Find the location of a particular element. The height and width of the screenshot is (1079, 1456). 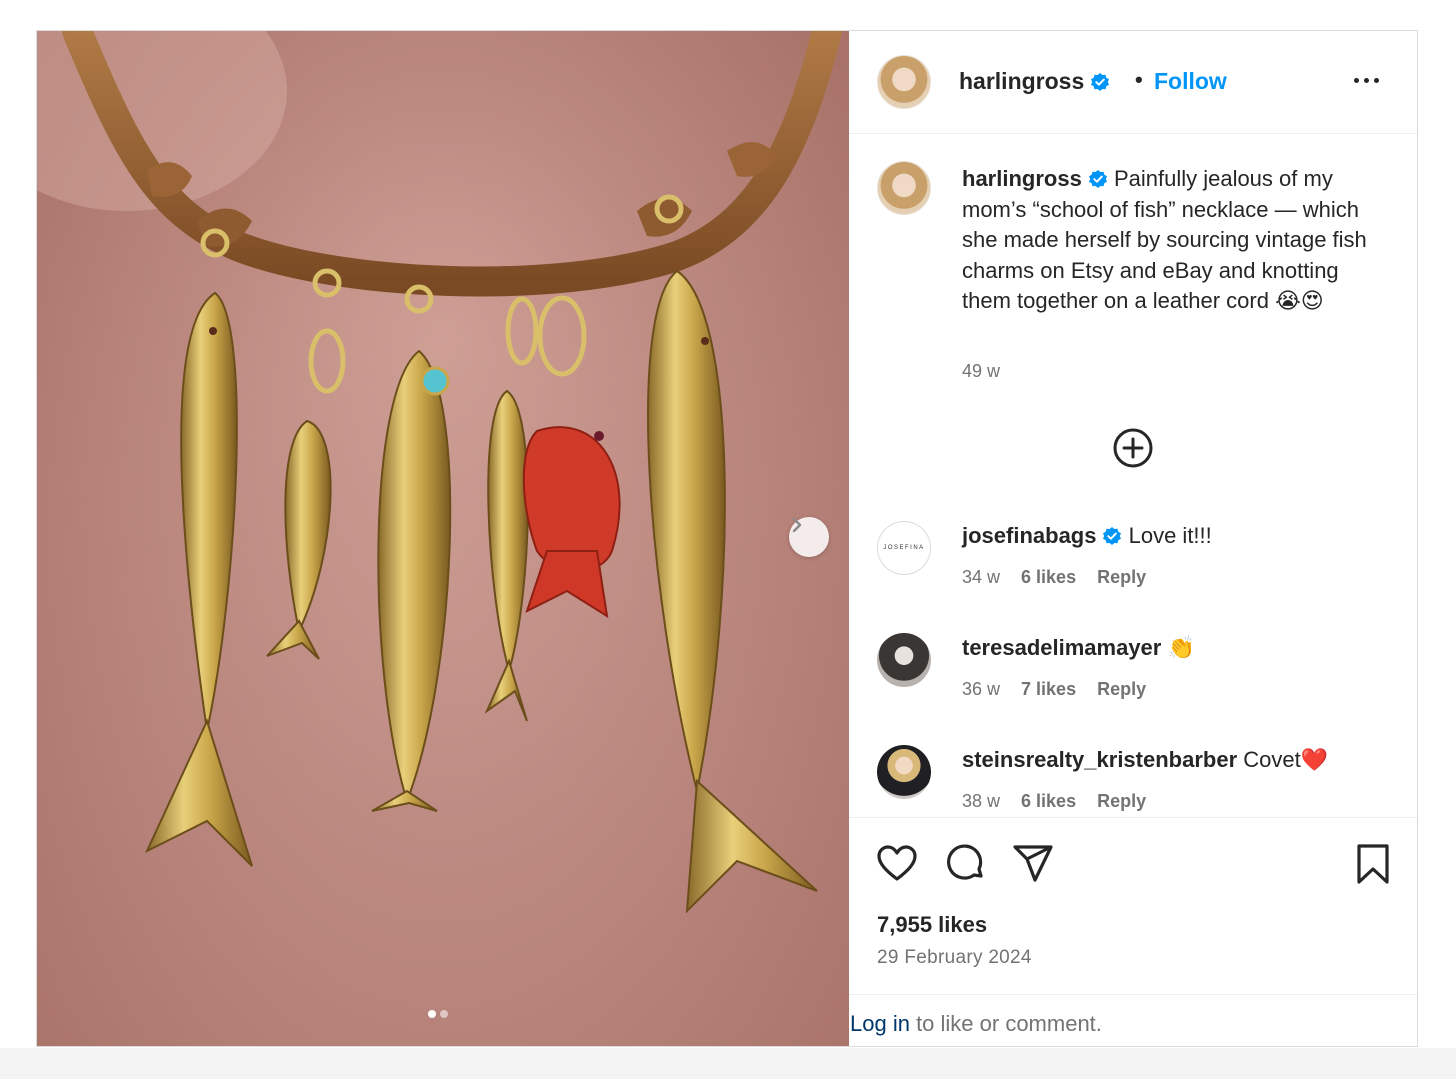

comment-time: 36 w is located at coordinates (981, 689).